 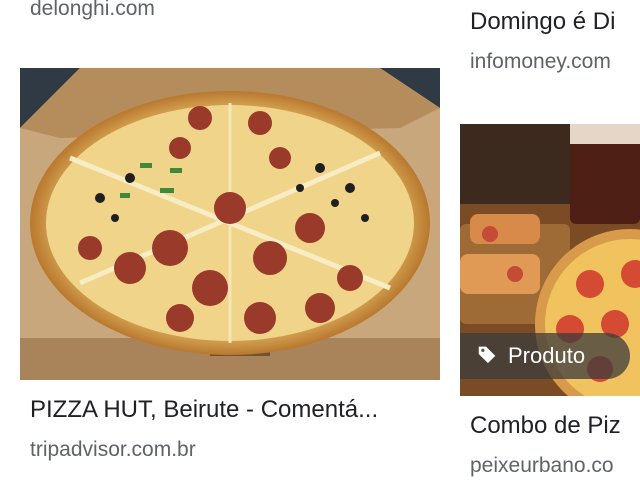 What do you see at coordinates (92, 10) in the screenshot?
I see `result-domain: delonghi.com` at bounding box center [92, 10].